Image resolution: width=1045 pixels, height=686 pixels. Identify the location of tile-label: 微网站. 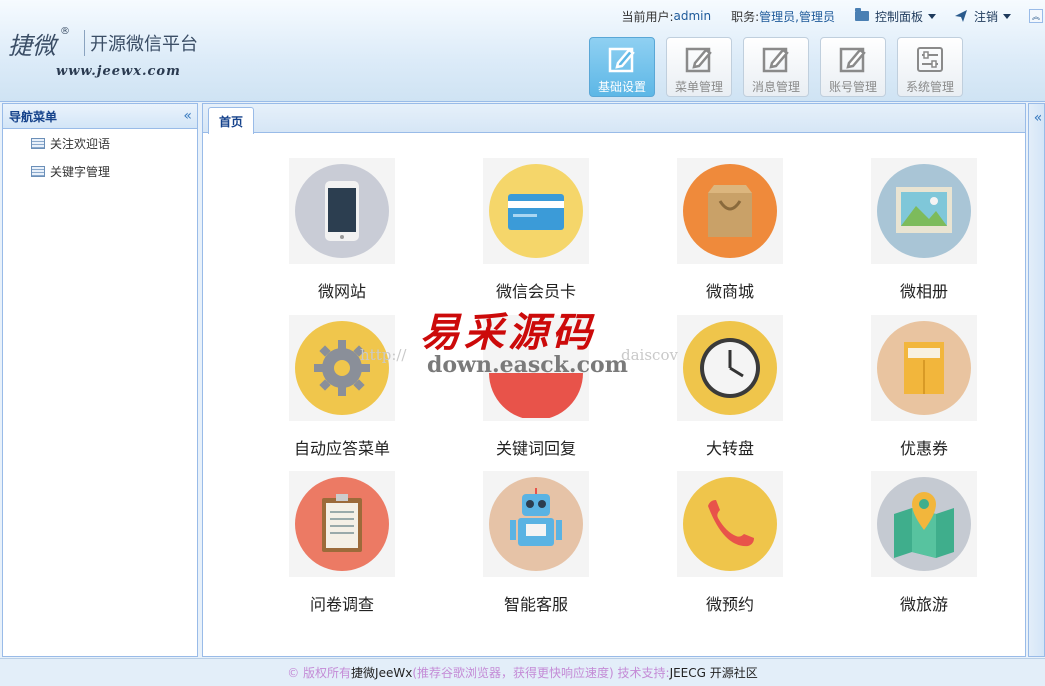
(341, 291).